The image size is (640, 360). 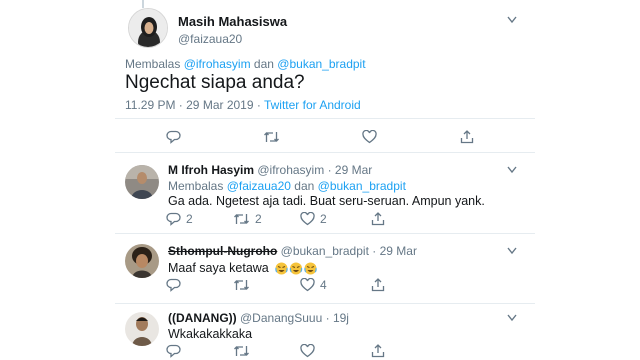 I want to click on replying-to: Membalas @faizaua20 dan @bukan_bradpit, so click(x=287, y=186).